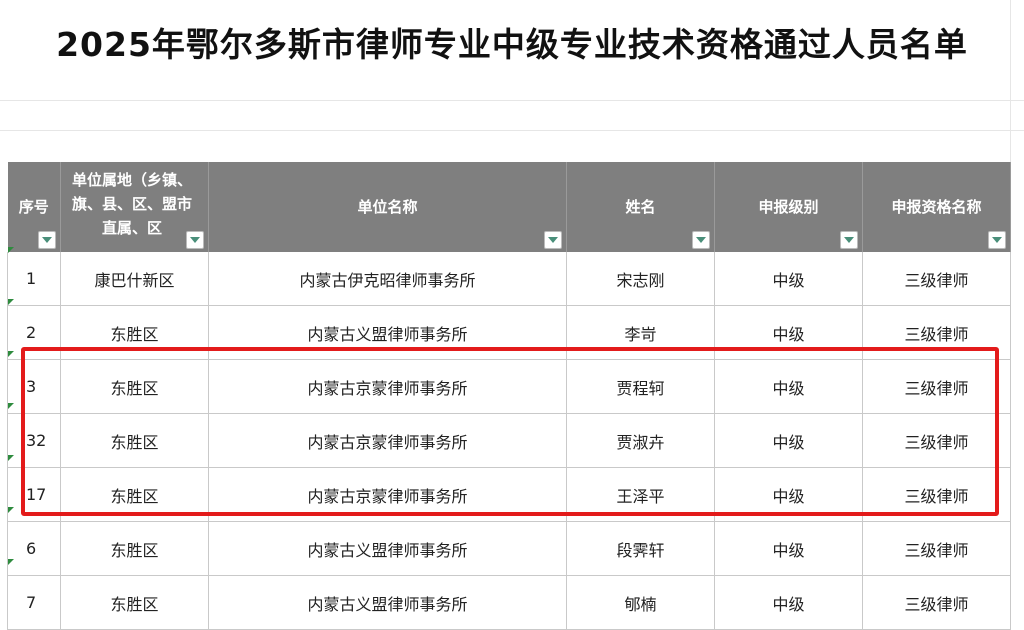  I want to click on col-header-level: 申报级别, so click(788, 207).